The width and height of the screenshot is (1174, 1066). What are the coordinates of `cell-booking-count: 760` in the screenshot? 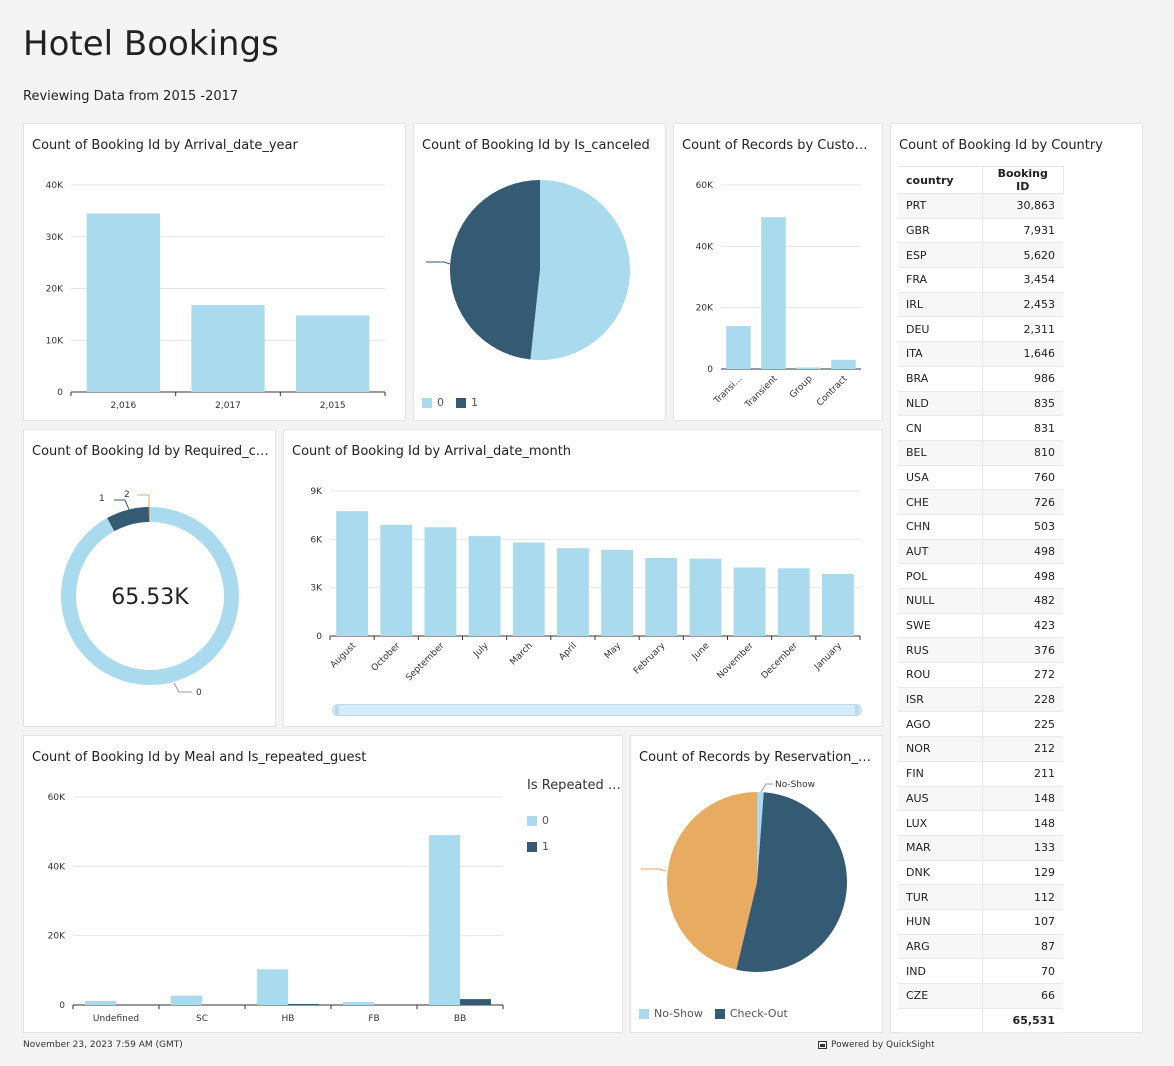 It's located at (1022, 478).